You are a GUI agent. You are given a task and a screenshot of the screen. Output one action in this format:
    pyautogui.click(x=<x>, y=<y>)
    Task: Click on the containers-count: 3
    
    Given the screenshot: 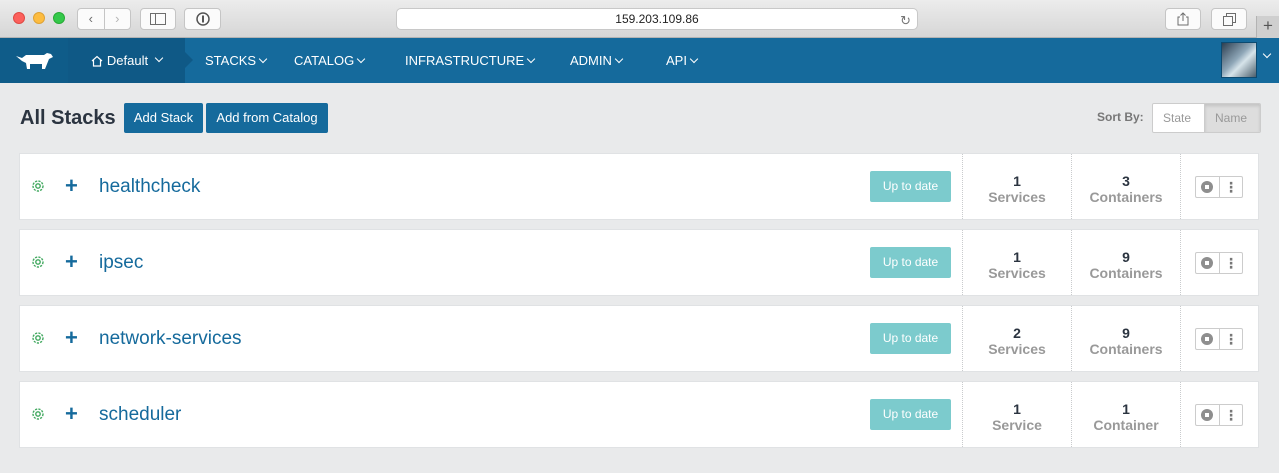 What is the action you would take?
    pyautogui.click(x=1126, y=181)
    